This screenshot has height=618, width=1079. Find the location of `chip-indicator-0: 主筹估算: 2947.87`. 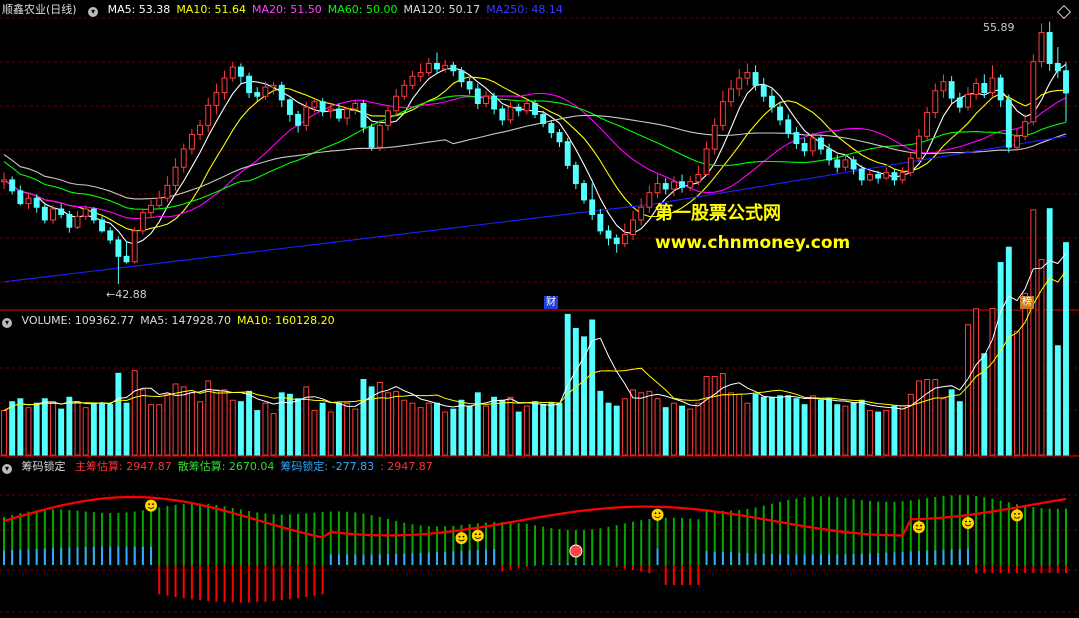

chip-indicator-0: 主筹估算: 2947.87 is located at coordinates (123, 466).